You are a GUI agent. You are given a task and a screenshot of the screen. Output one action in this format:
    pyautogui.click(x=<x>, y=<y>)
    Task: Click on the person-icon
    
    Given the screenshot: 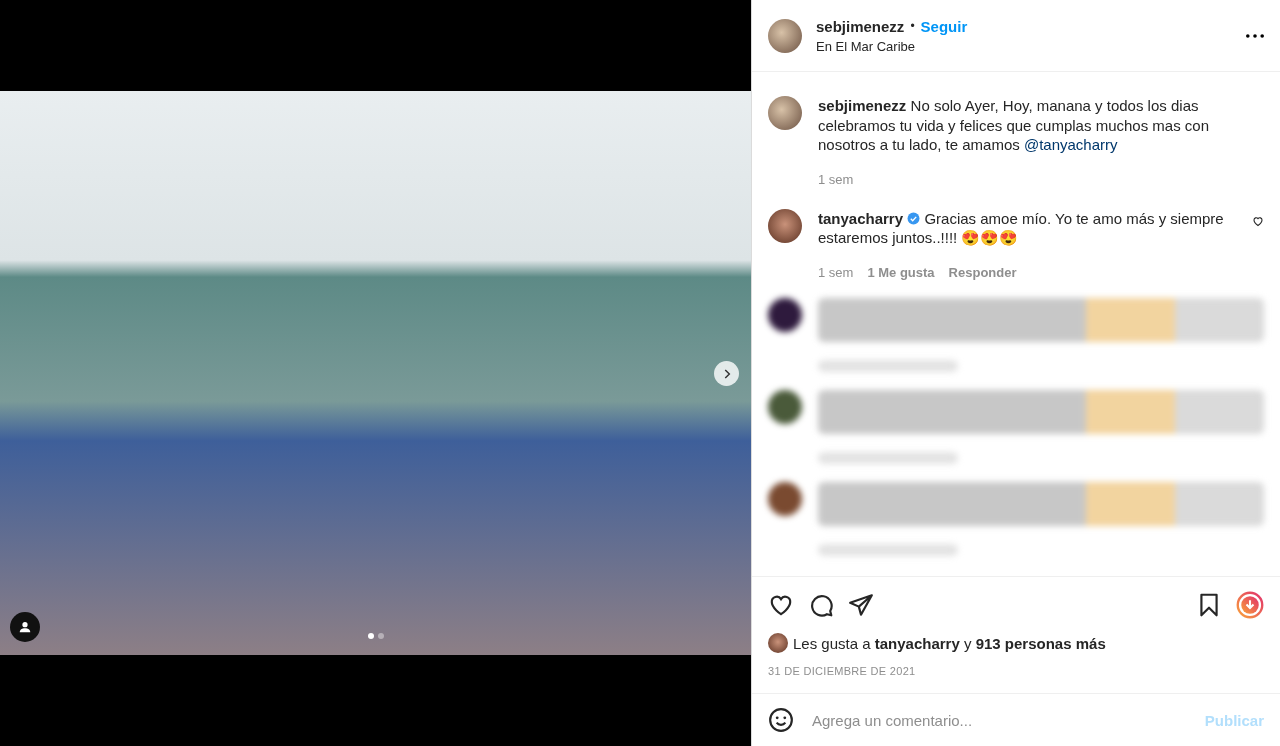 What is the action you would take?
    pyautogui.click(x=25, y=627)
    